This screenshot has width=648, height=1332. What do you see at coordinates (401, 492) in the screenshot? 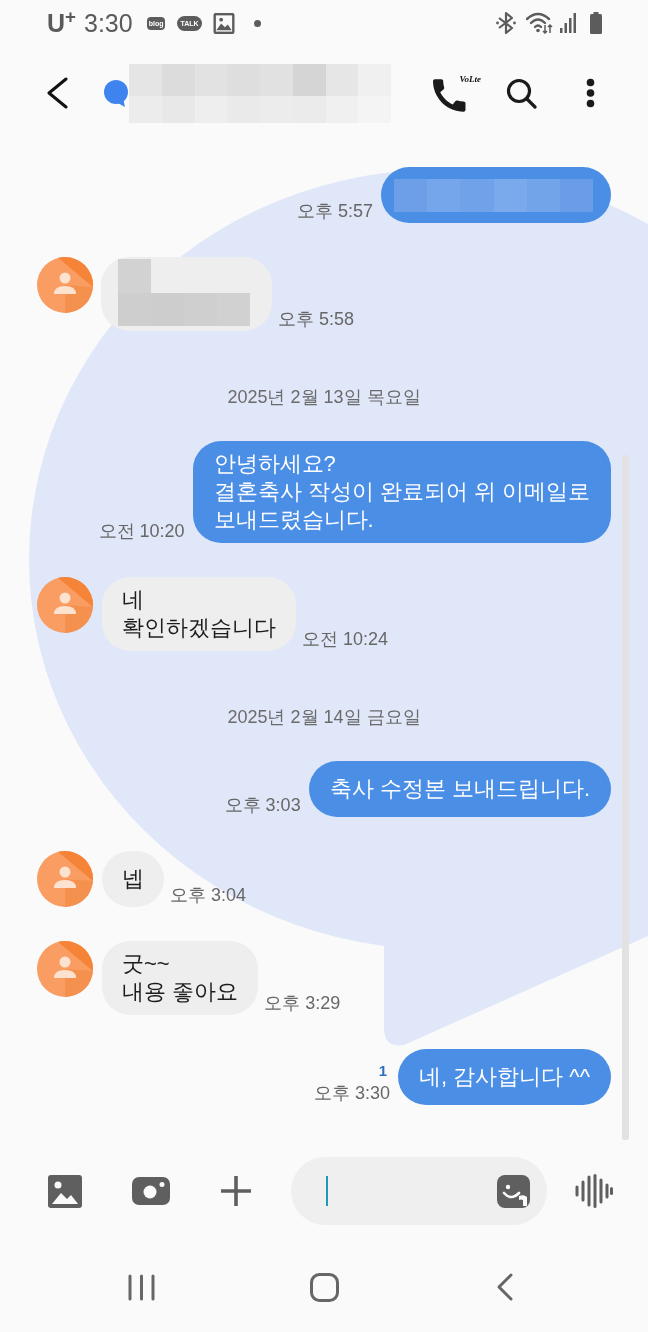
I see `sent-message-bubble: 안녕하세요? 결혼축사 작성이 완료되어 위 이메일로 보내드렸습니다.` at bounding box center [401, 492].